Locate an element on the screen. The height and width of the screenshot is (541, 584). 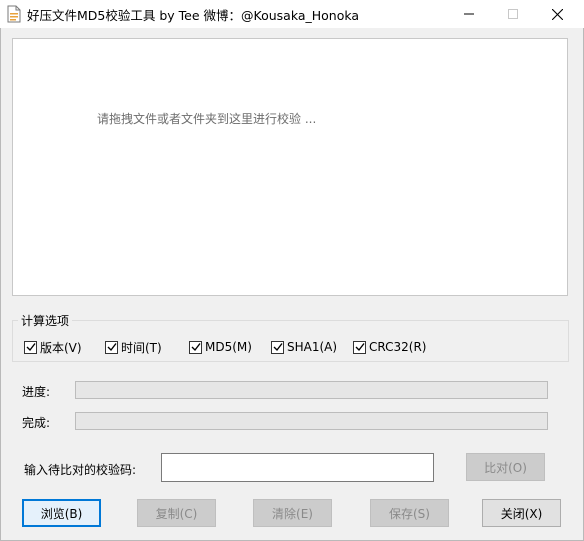
checkbox-label: 时间(T) is located at coordinates (141, 347).